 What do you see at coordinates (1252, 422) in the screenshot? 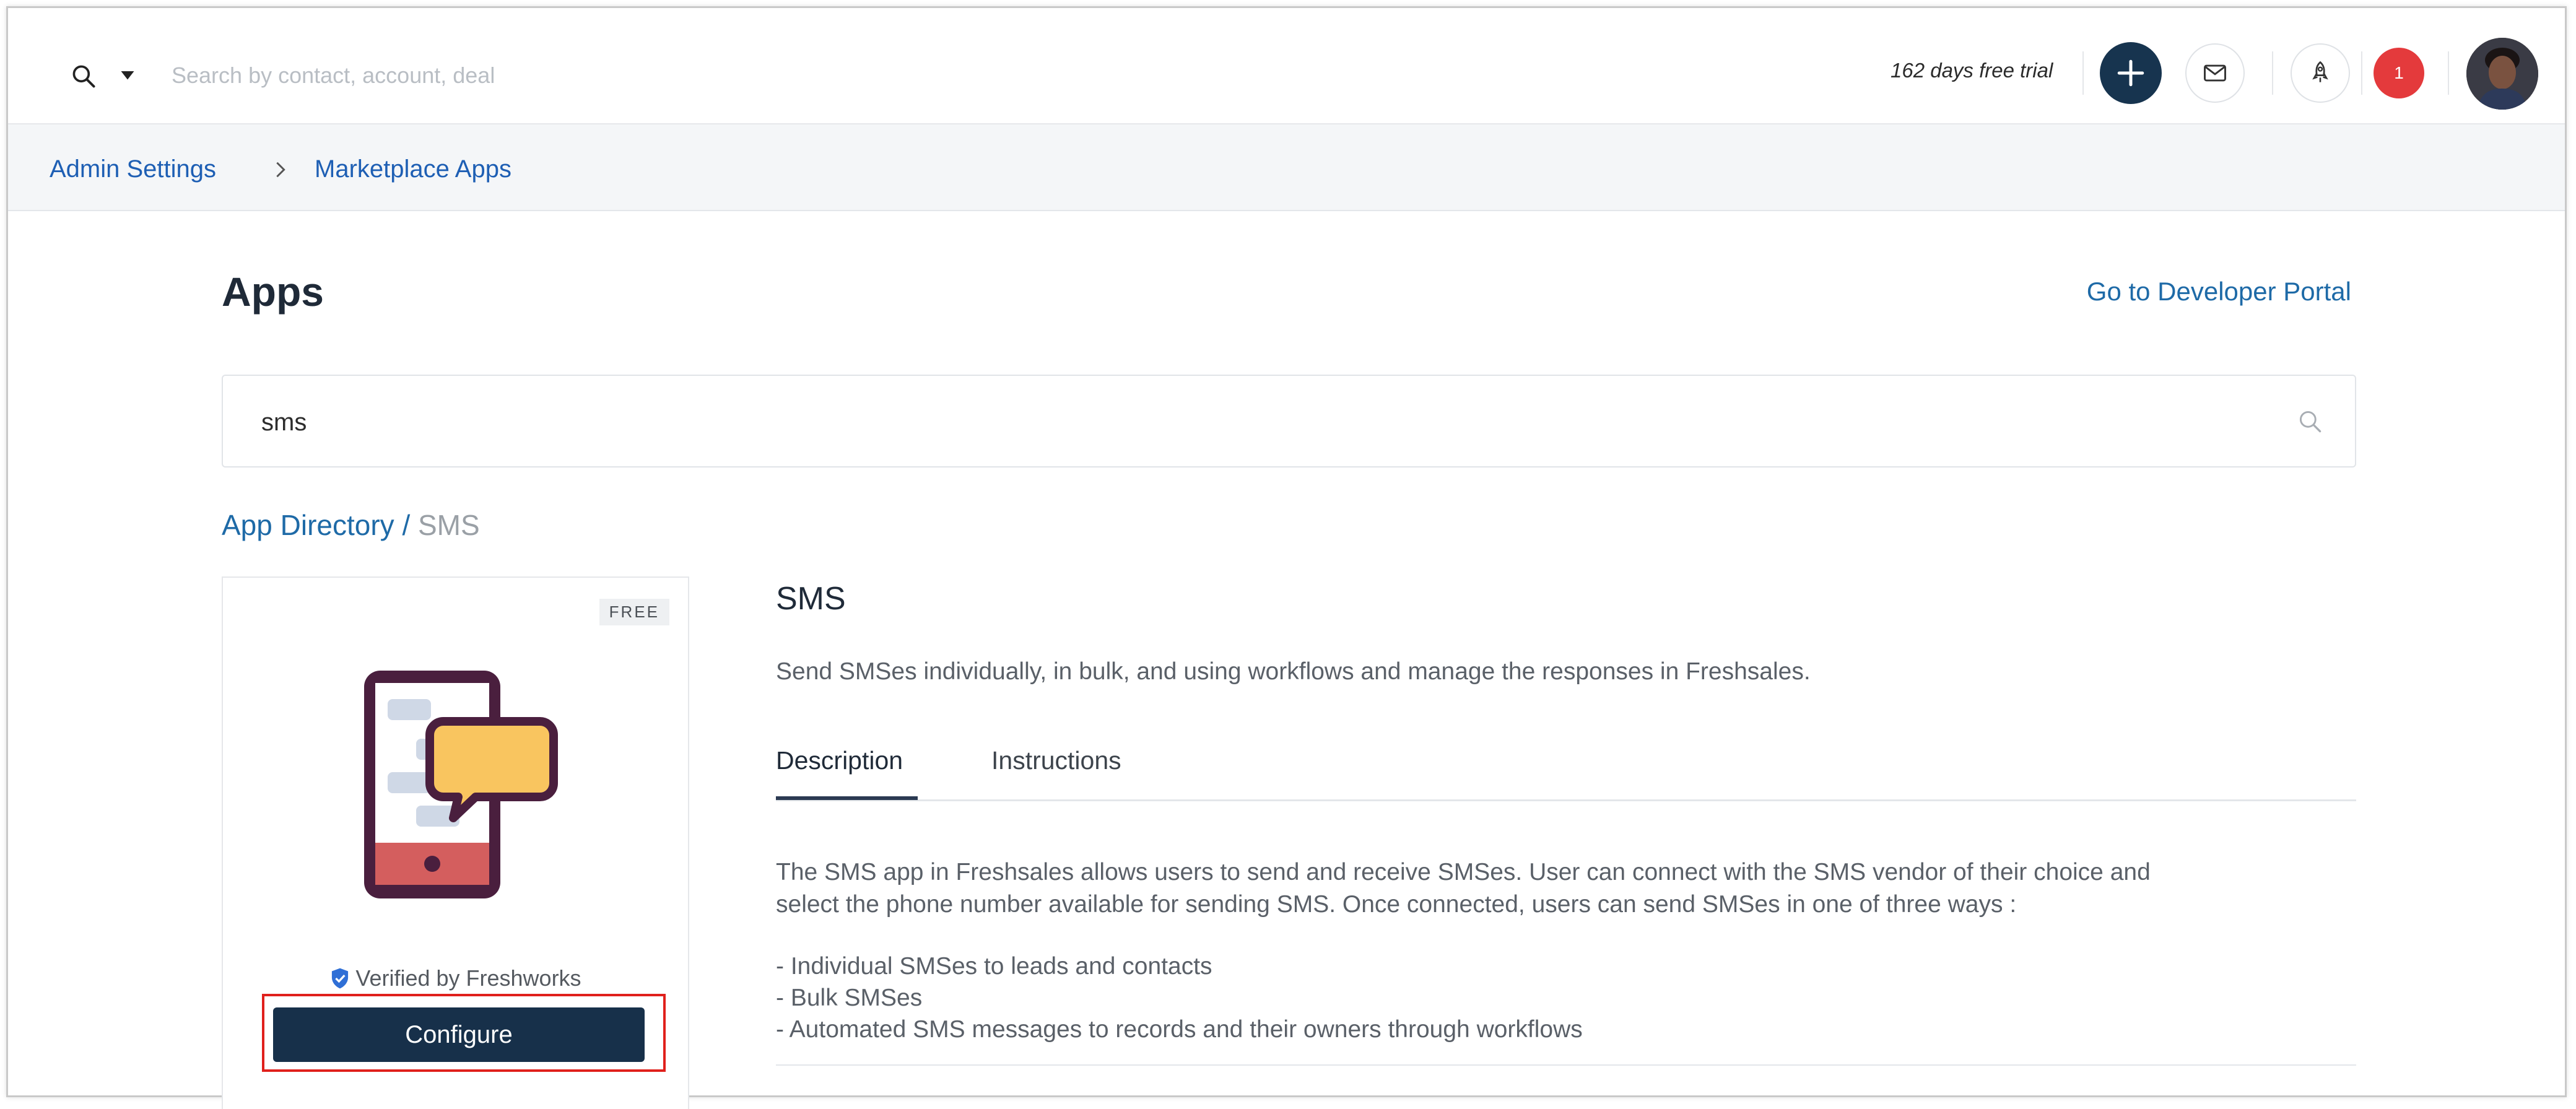
I see `app-search-input` at bounding box center [1252, 422].